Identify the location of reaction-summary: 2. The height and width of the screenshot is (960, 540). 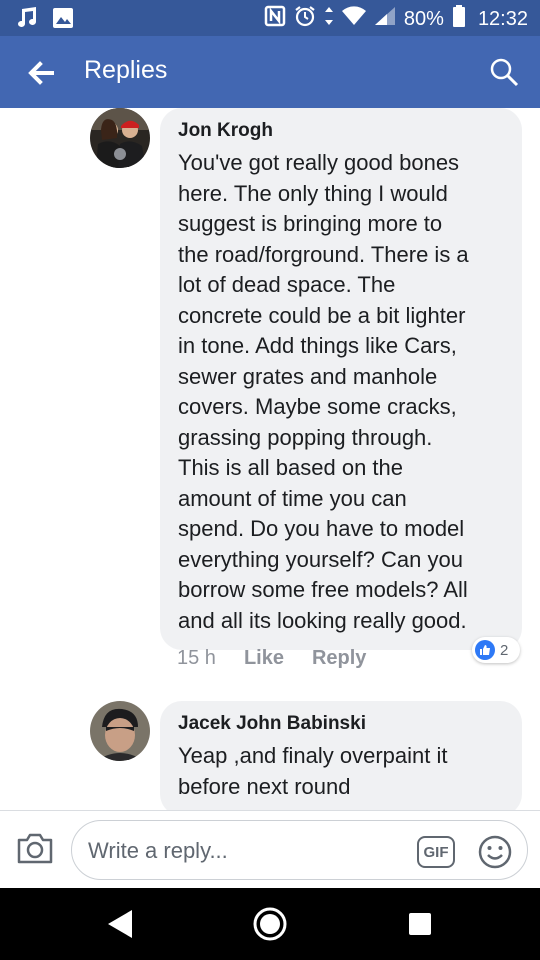
(496, 650).